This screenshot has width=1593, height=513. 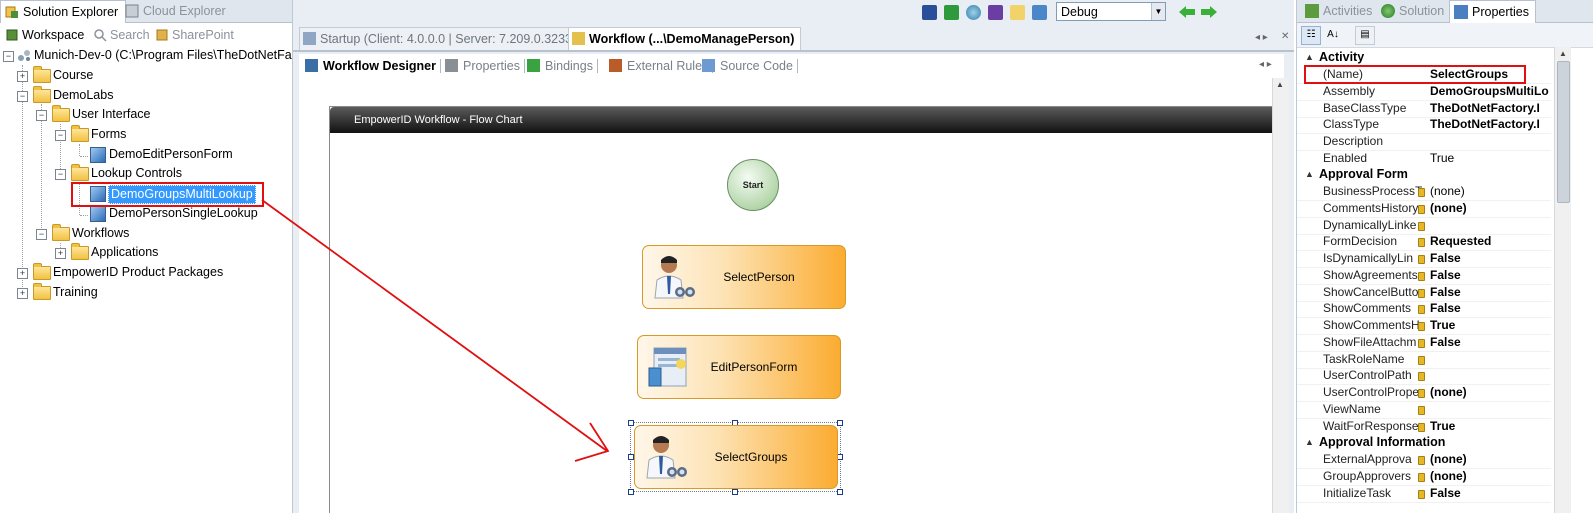 What do you see at coordinates (435, 330) in the screenshot?
I see `annotation-arrow` at bounding box center [435, 330].